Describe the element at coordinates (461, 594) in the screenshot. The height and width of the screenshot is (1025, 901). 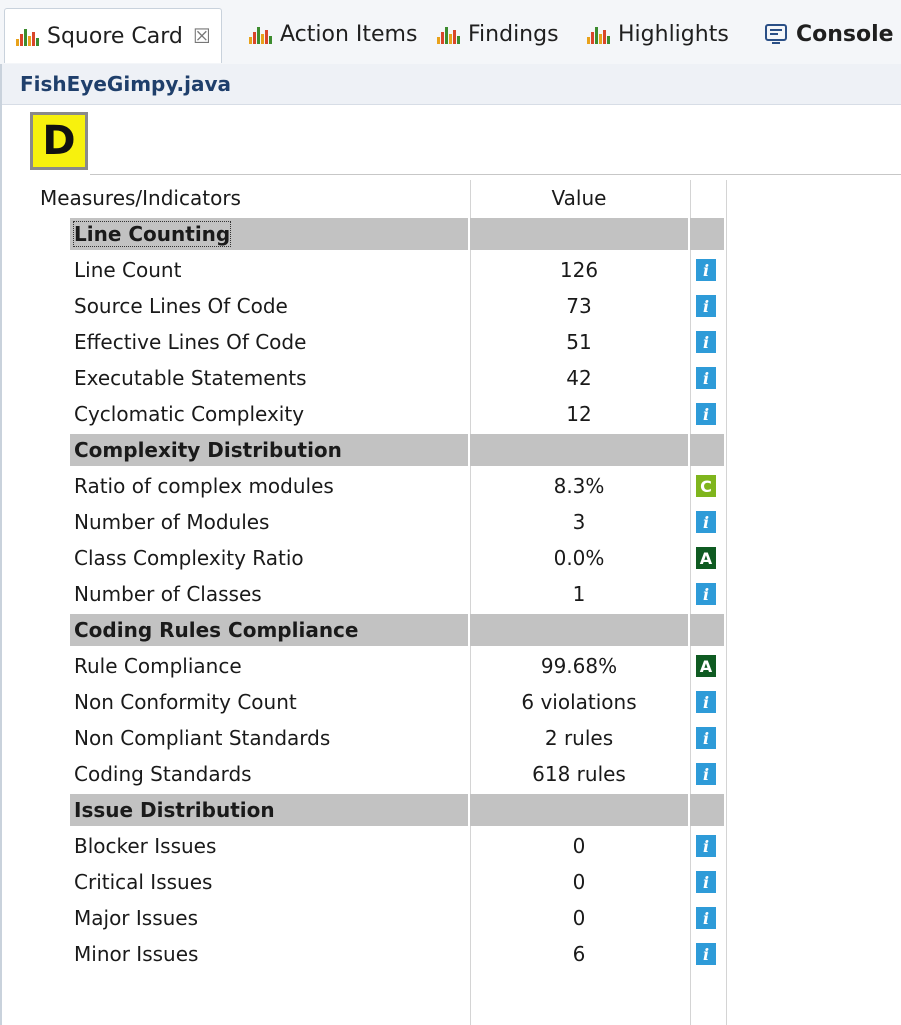
I see `table-row: Number of Classes 1 i` at that location.